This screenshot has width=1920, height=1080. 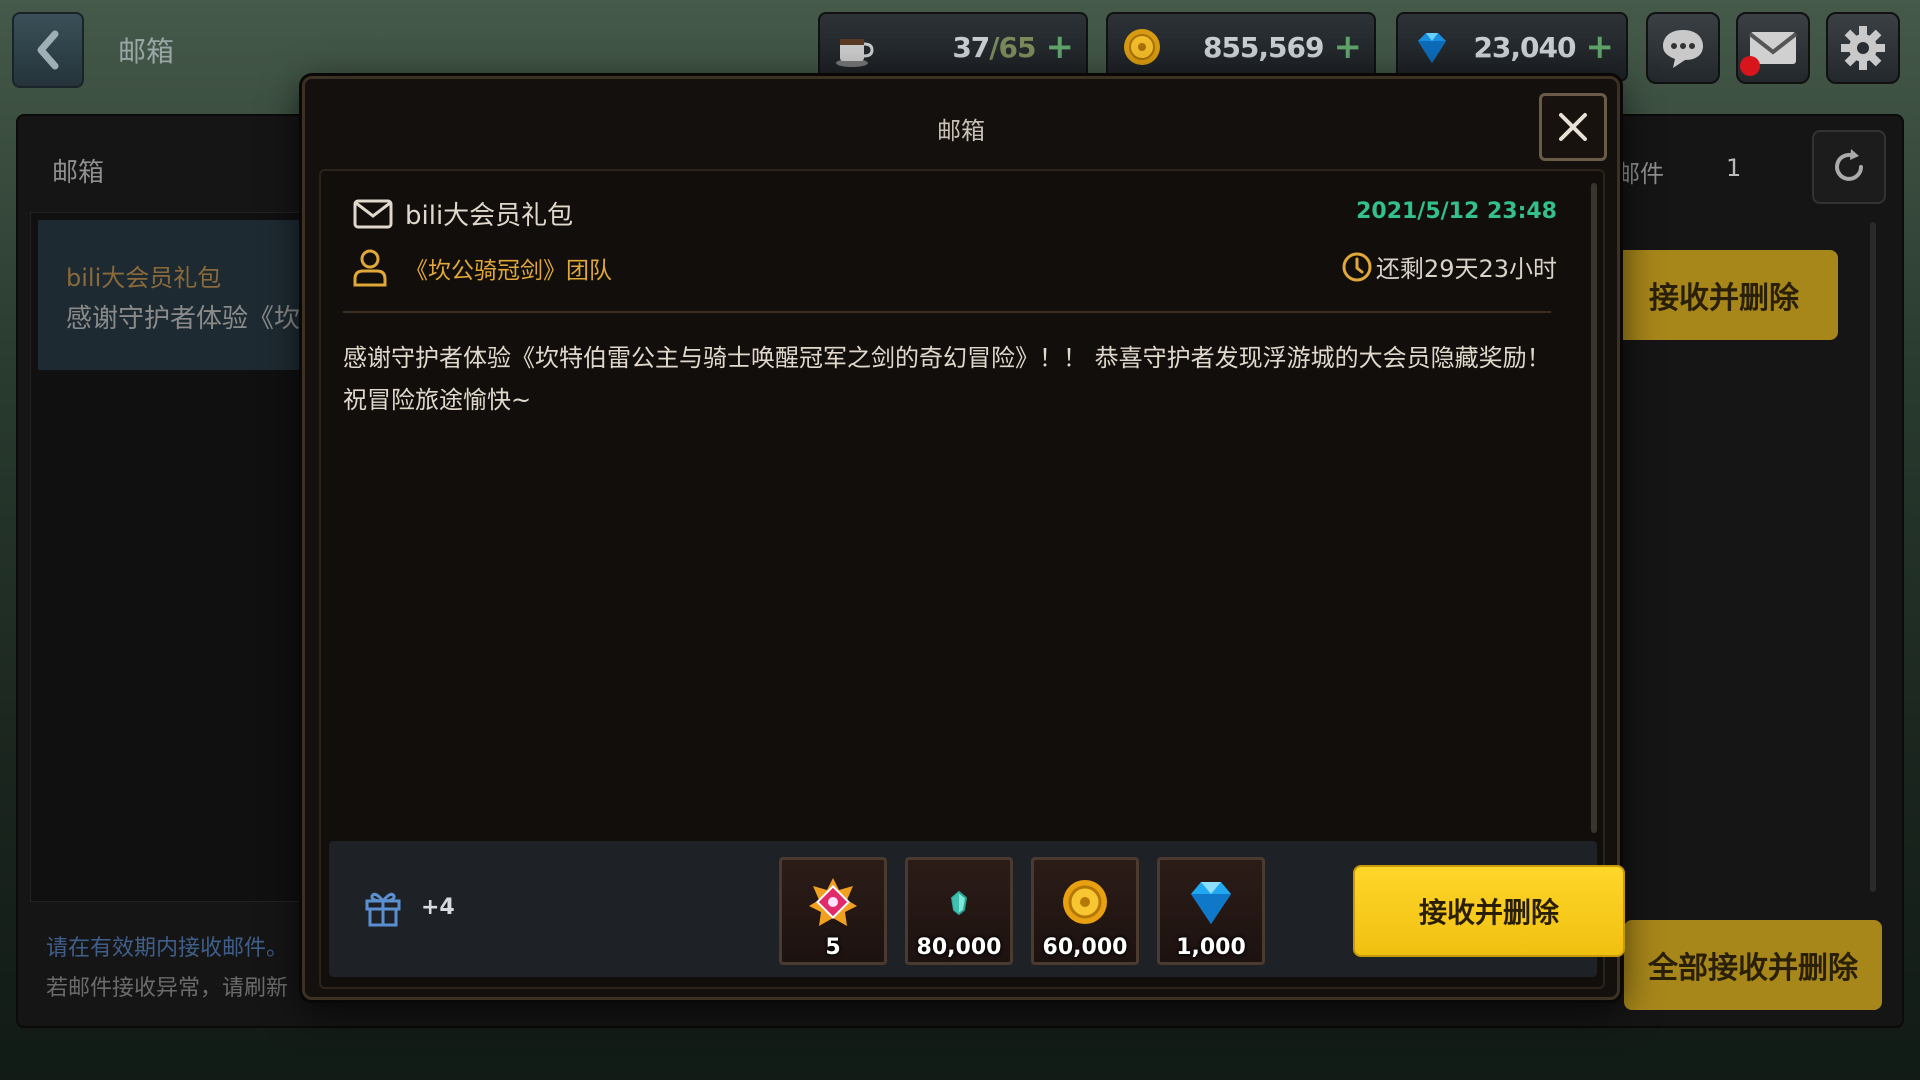 I want to click on gem-plus-button: +, so click(x=1600, y=47).